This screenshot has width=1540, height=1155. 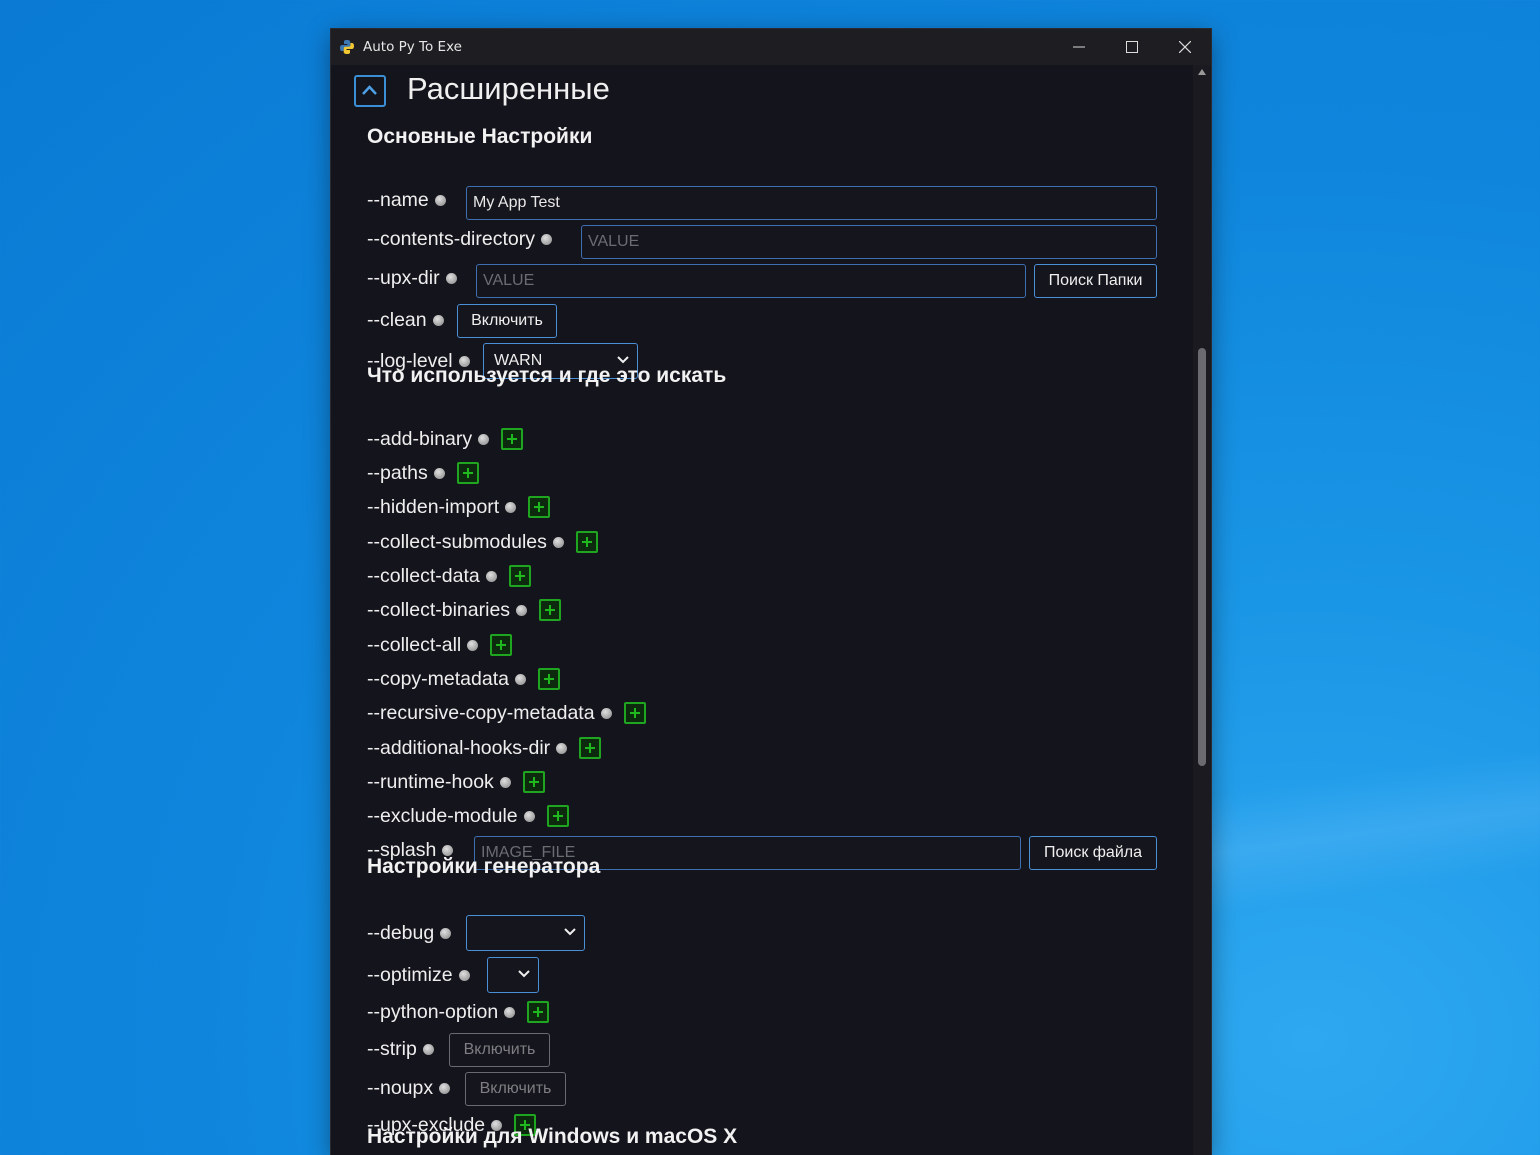 What do you see at coordinates (392, 1048) in the screenshot?
I see `option-label: --strip` at bounding box center [392, 1048].